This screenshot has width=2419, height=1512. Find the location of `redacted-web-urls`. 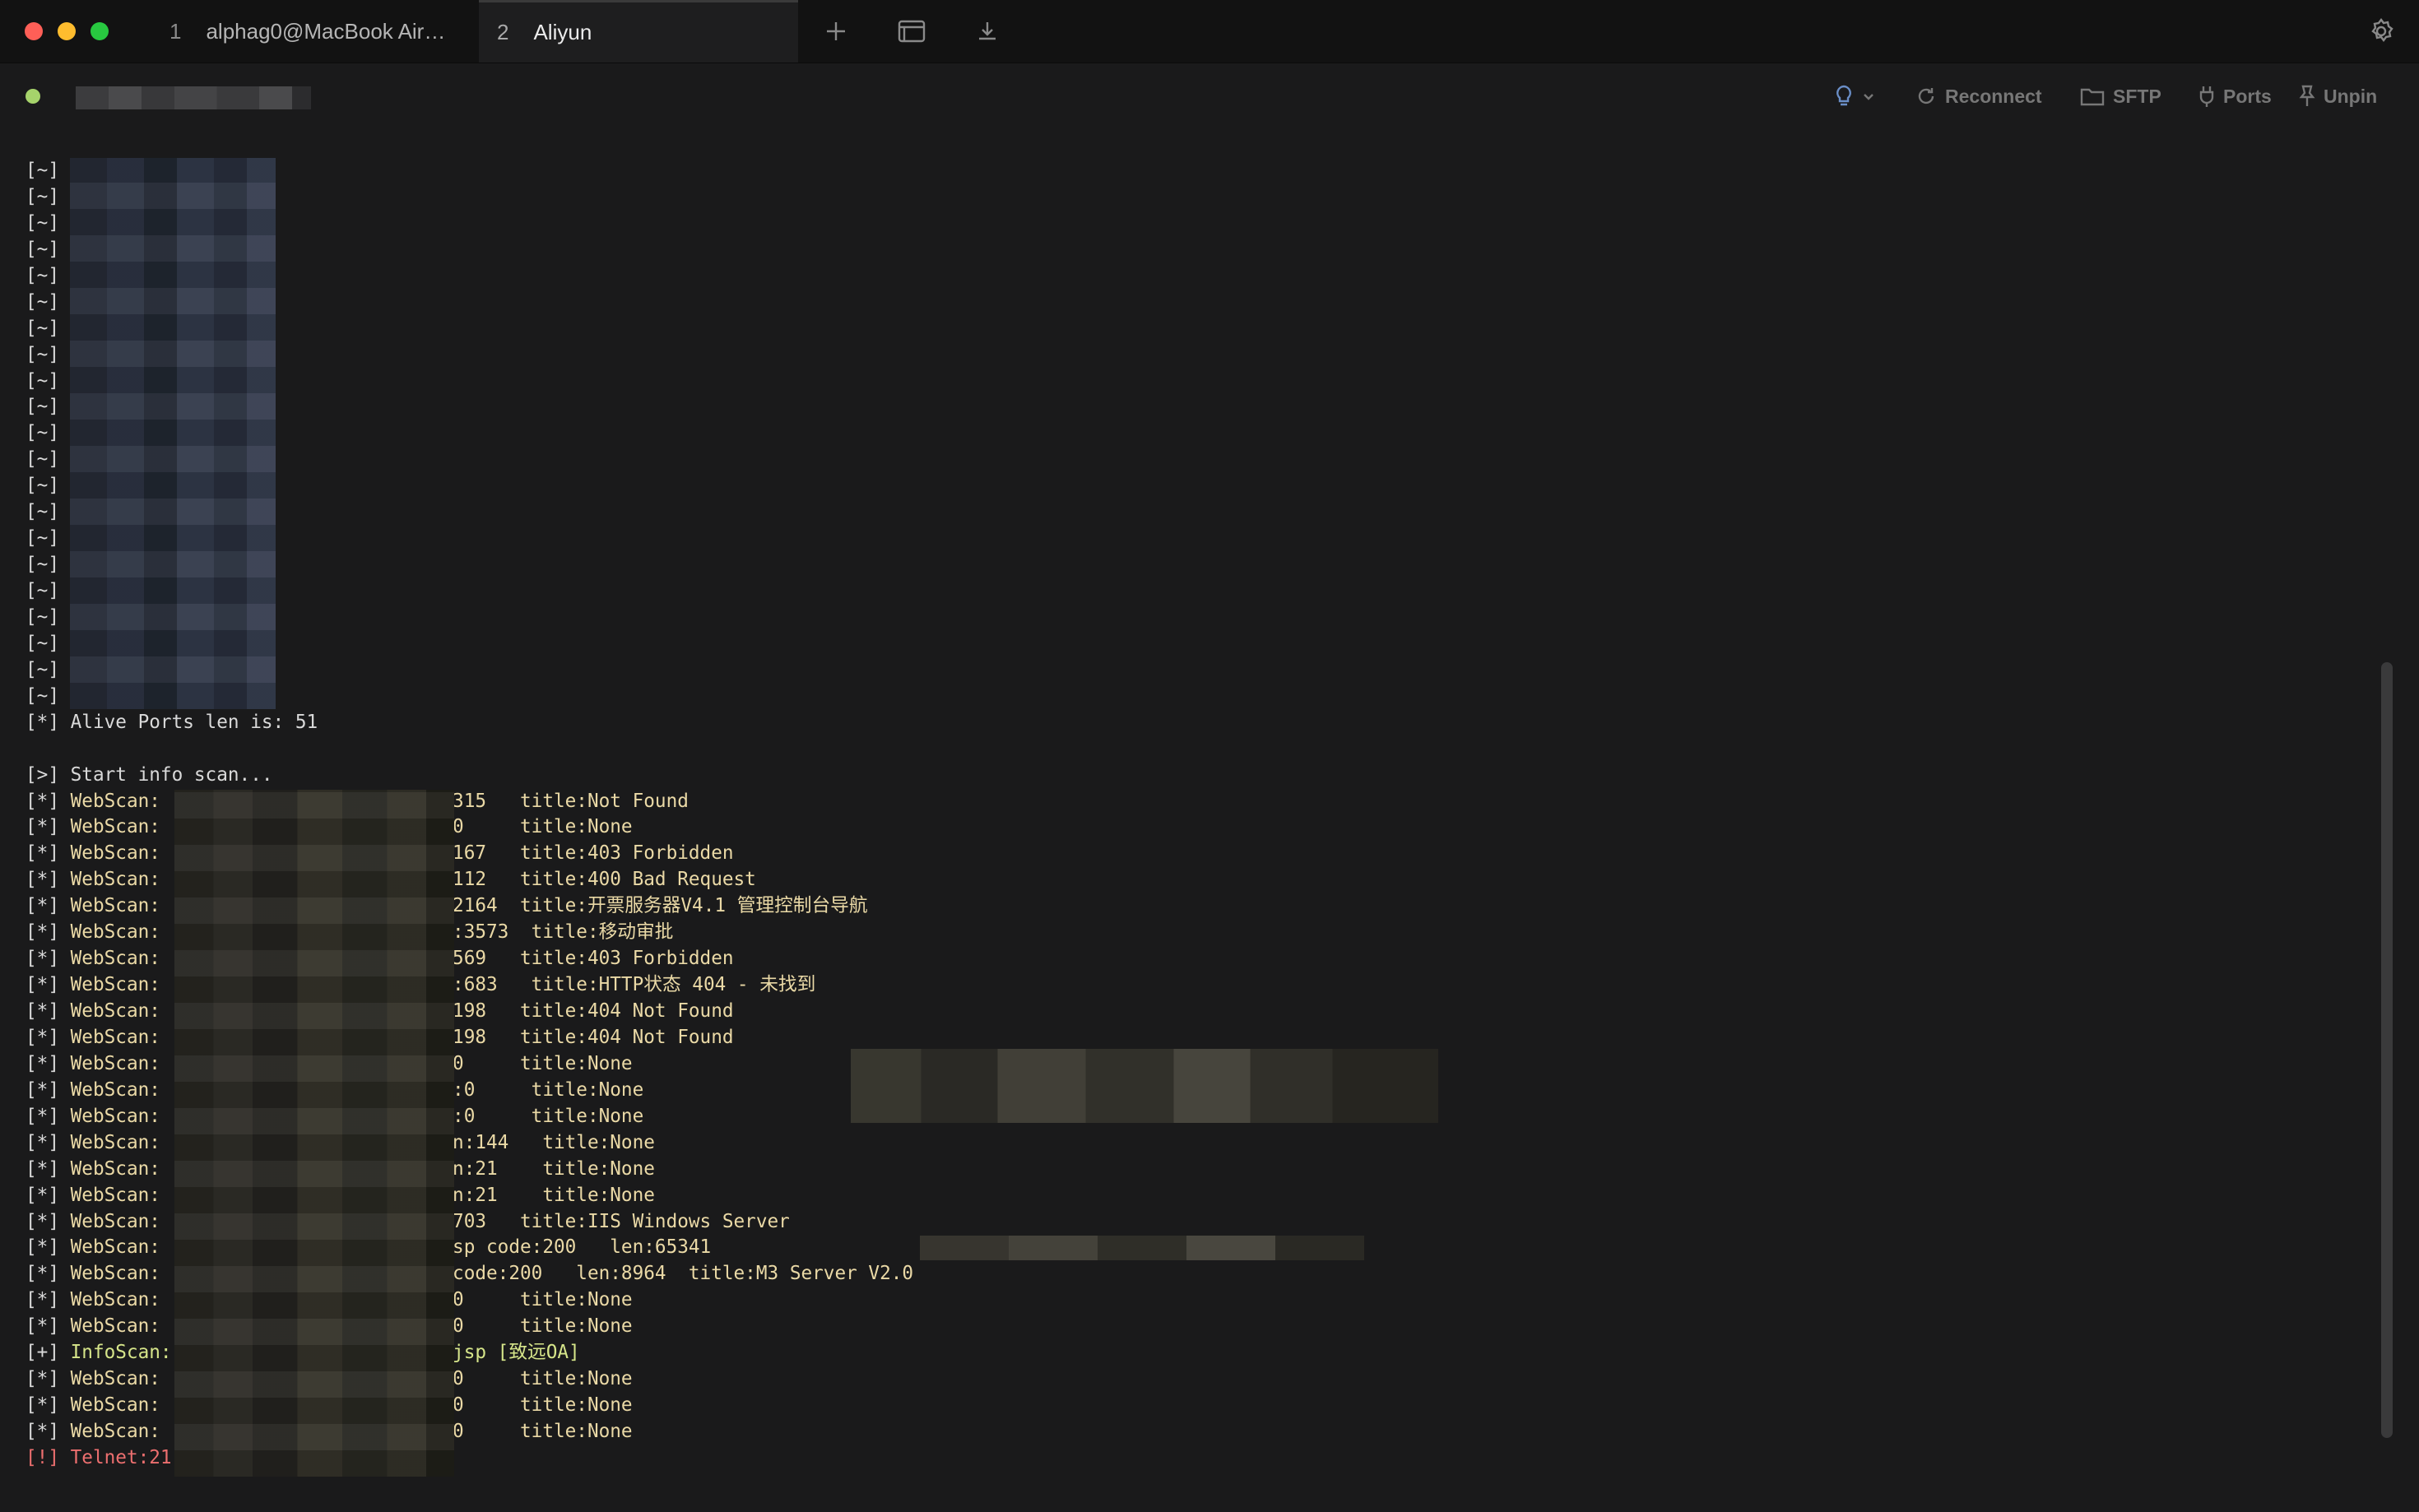

redacted-web-urls is located at coordinates (314, 1133).